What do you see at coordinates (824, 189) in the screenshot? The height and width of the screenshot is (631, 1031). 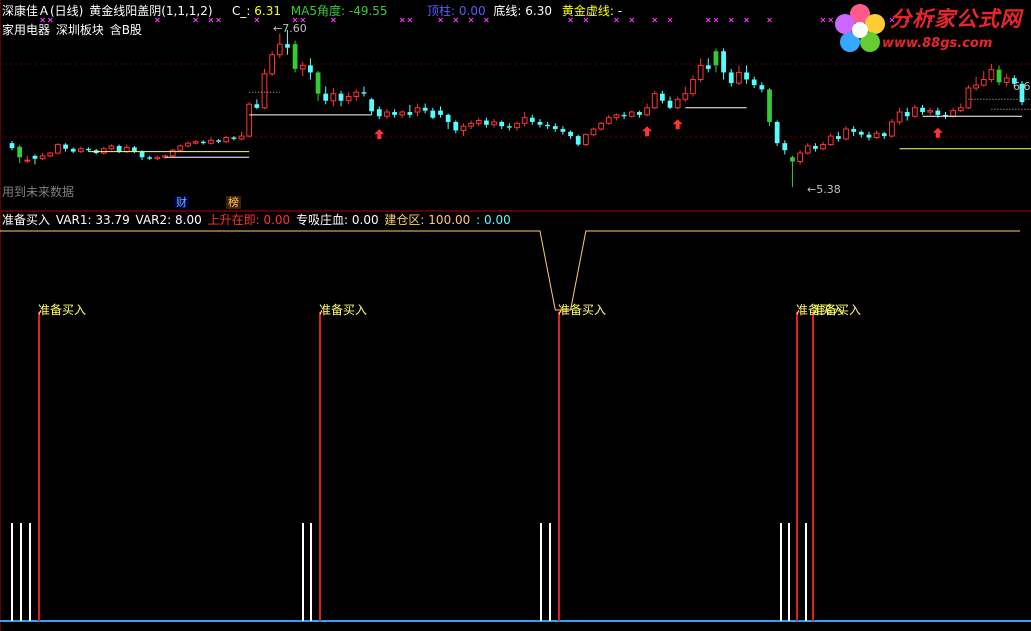 I see `price-low-label: ←5.38` at bounding box center [824, 189].